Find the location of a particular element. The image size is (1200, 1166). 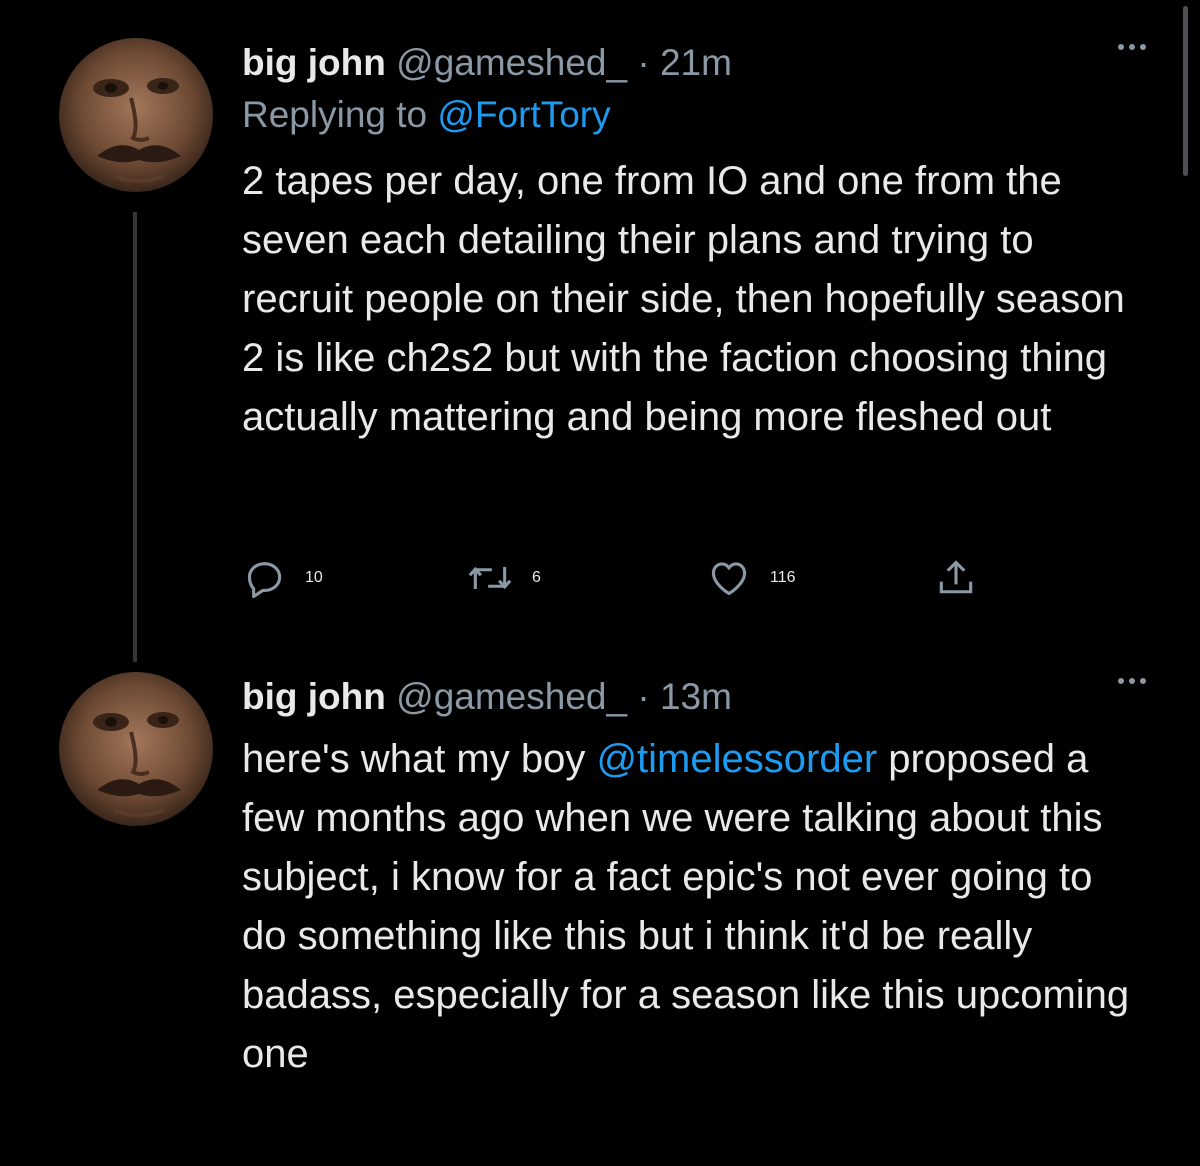

replying-prefix: Replying to is located at coordinates (335, 114).